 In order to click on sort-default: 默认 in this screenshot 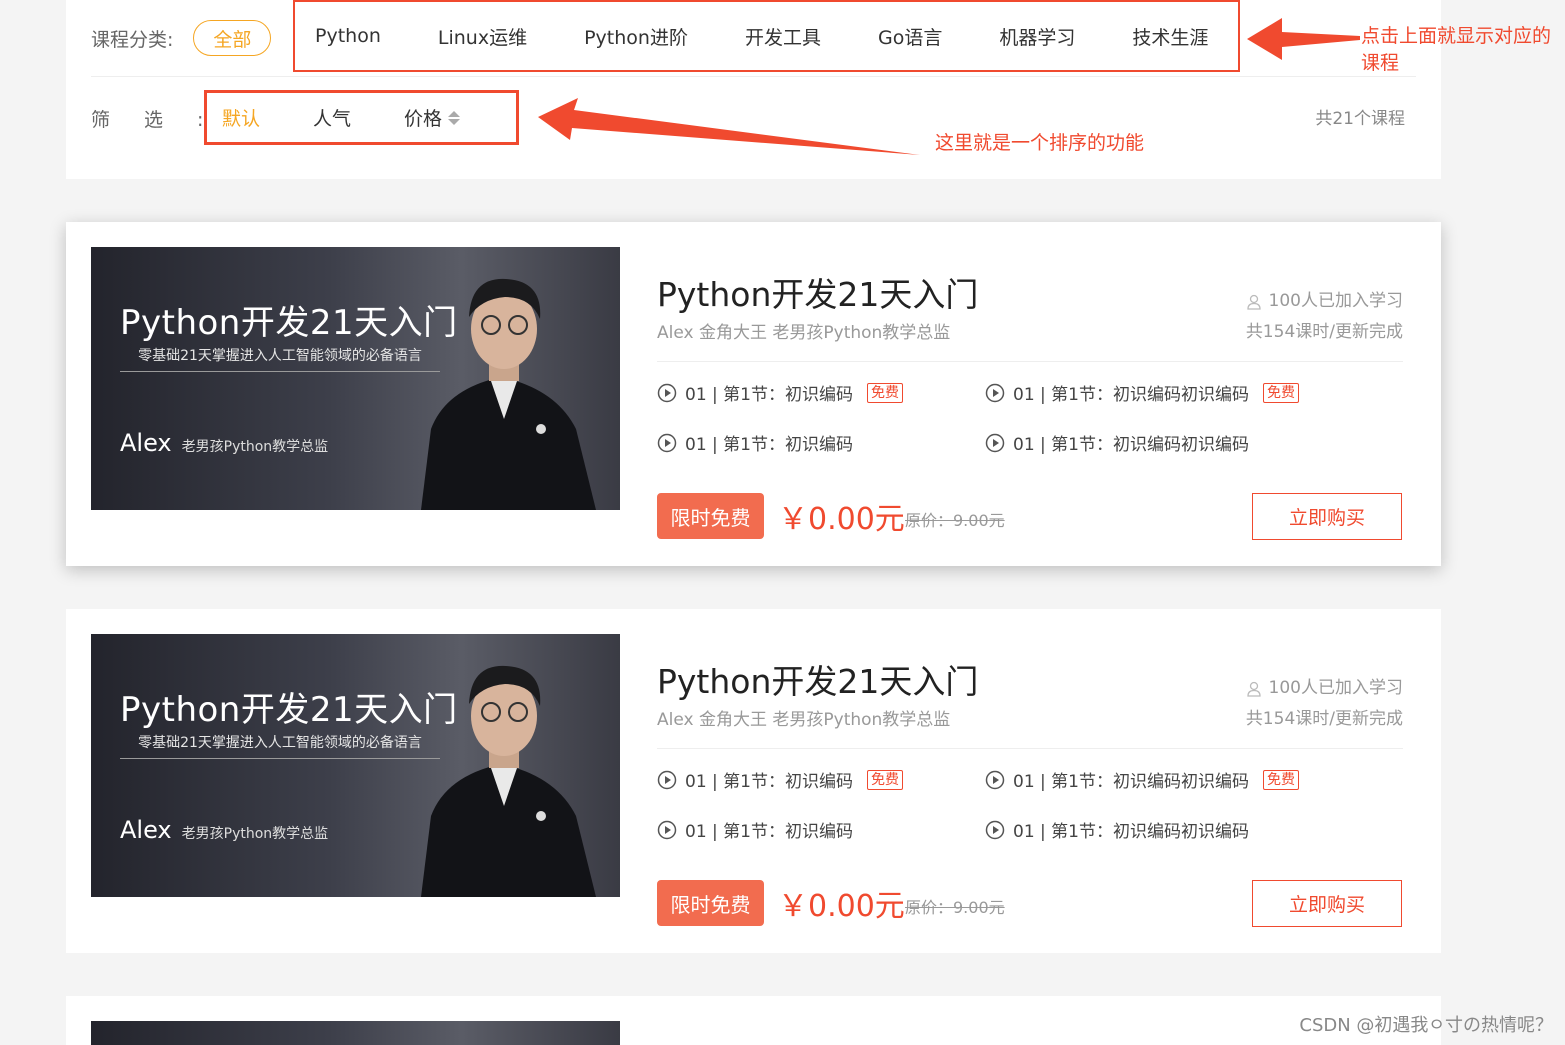, I will do `click(241, 117)`.